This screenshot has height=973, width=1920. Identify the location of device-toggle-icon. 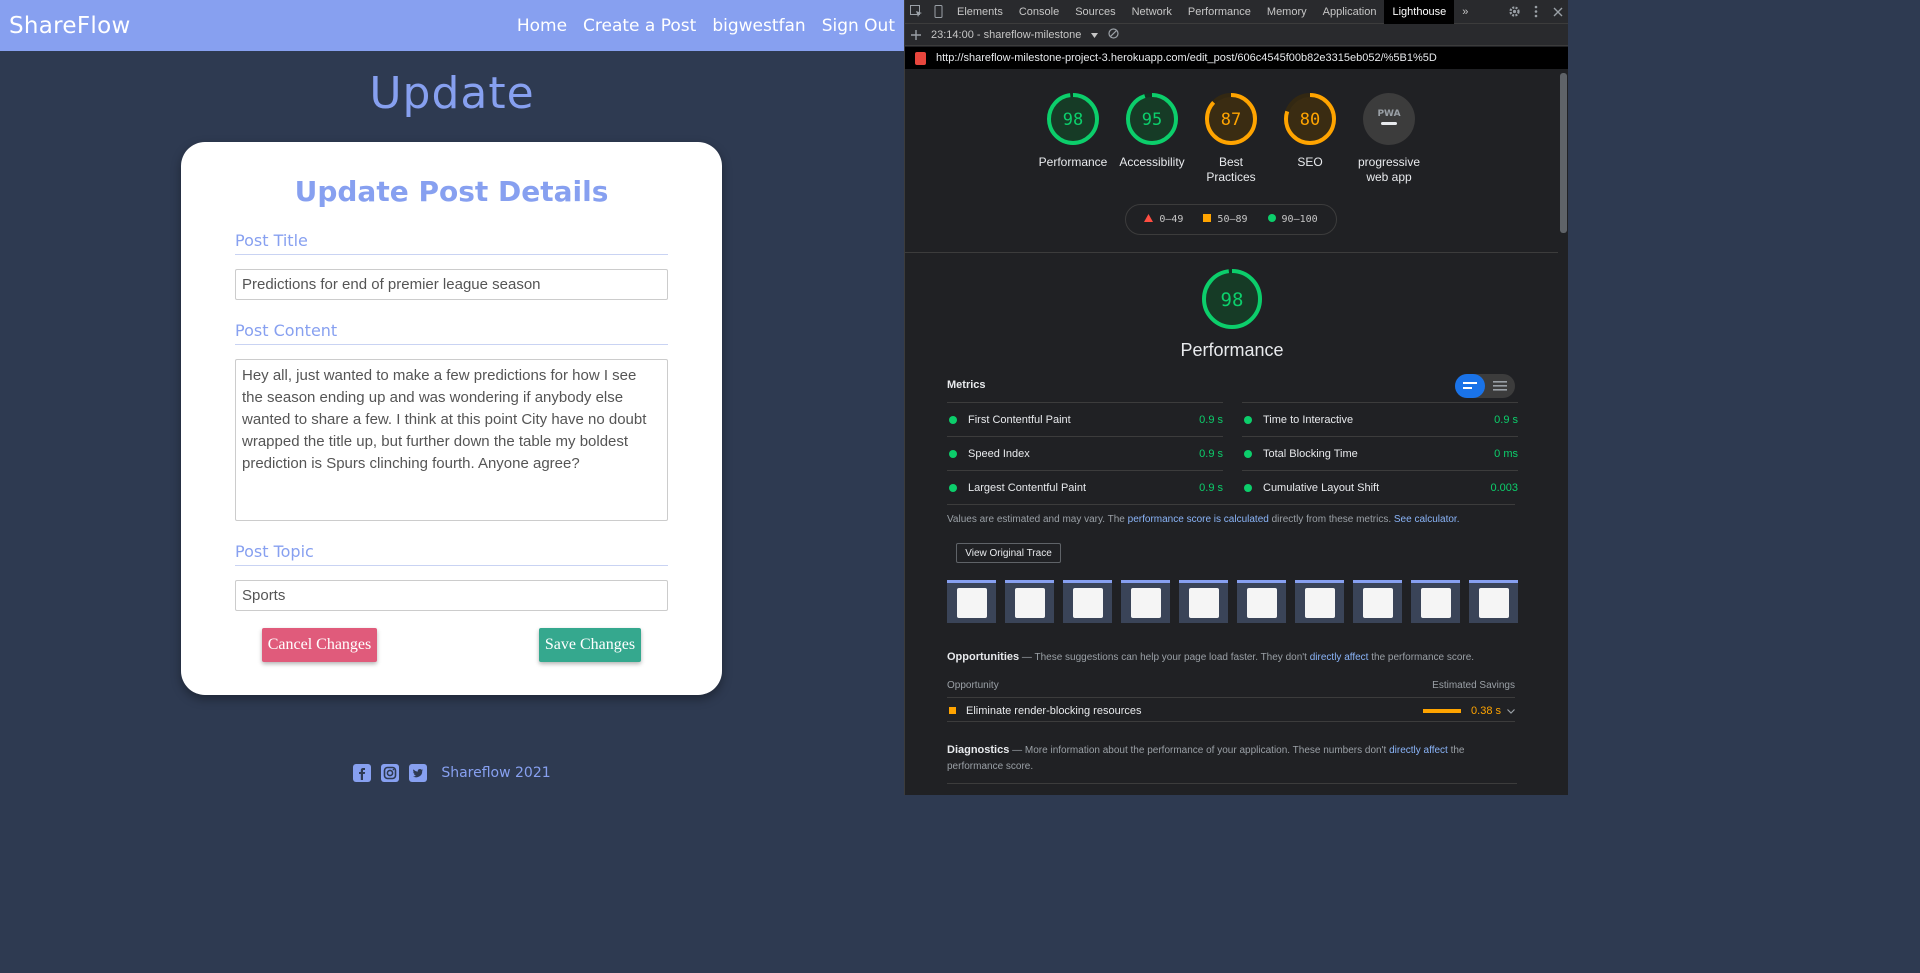
(938, 12).